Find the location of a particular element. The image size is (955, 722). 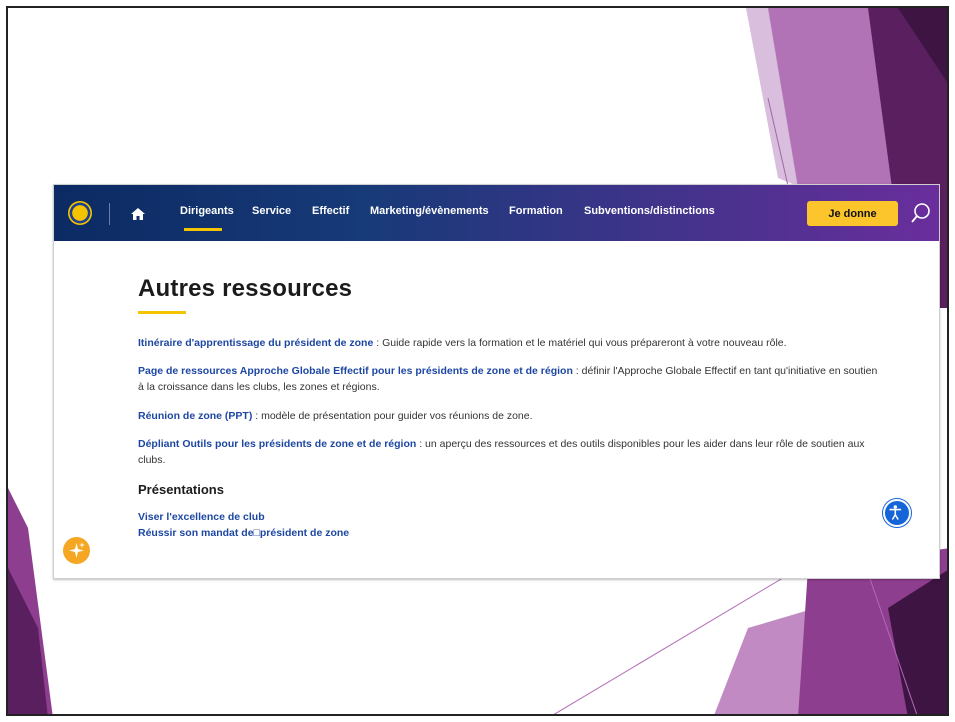

sparkle-icon is located at coordinates (76, 550).